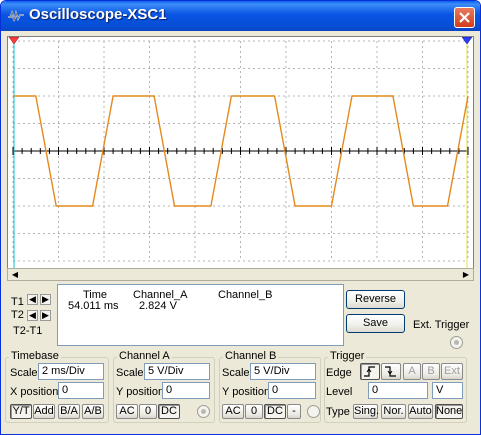 Image resolution: width=481 pixels, height=435 pixels. What do you see at coordinates (294, 411) in the screenshot?
I see `channel-b-invert-button: -` at bounding box center [294, 411].